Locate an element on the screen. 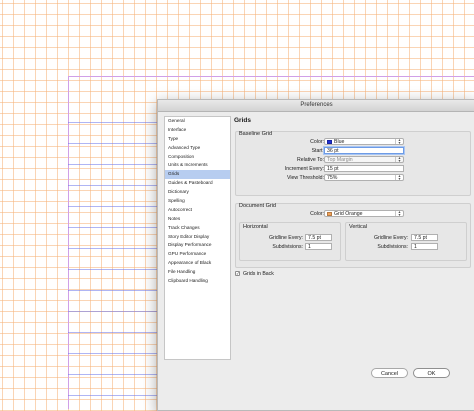 The width and height of the screenshot is (474, 411). sidebar-item-gpu-performance: GPU Performance is located at coordinates (197, 254).